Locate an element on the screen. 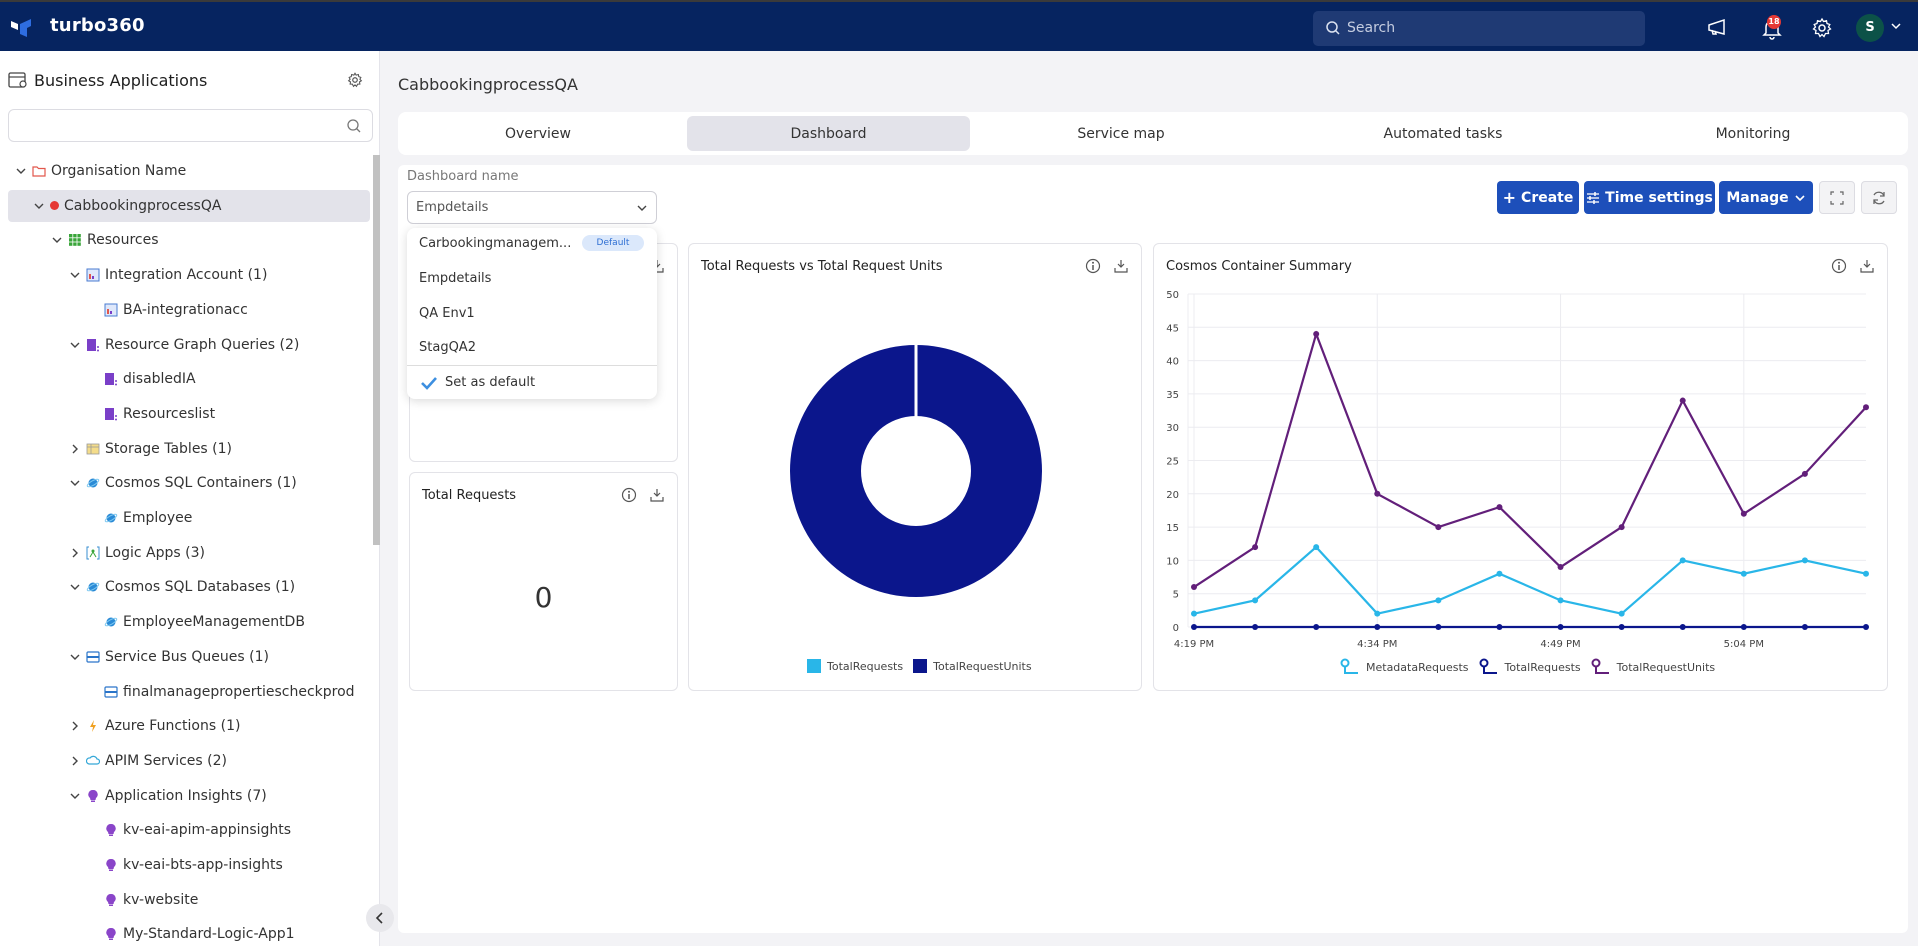 The width and height of the screenshot is (1918, 946). tree-item: disabledIA is located at coordinates (98, 379).